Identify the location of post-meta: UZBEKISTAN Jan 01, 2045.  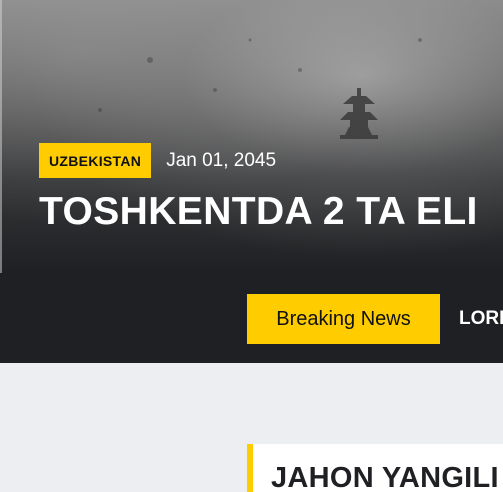
(157, 160).